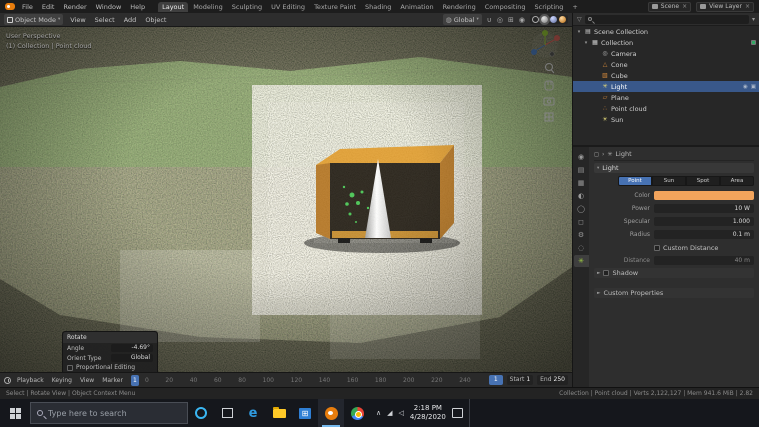 The image size is (759, 427). What do you see at coordinates (112, 380) in the screenshot?
I see `menu-marker: Marker` at bounding box center [112, 380].